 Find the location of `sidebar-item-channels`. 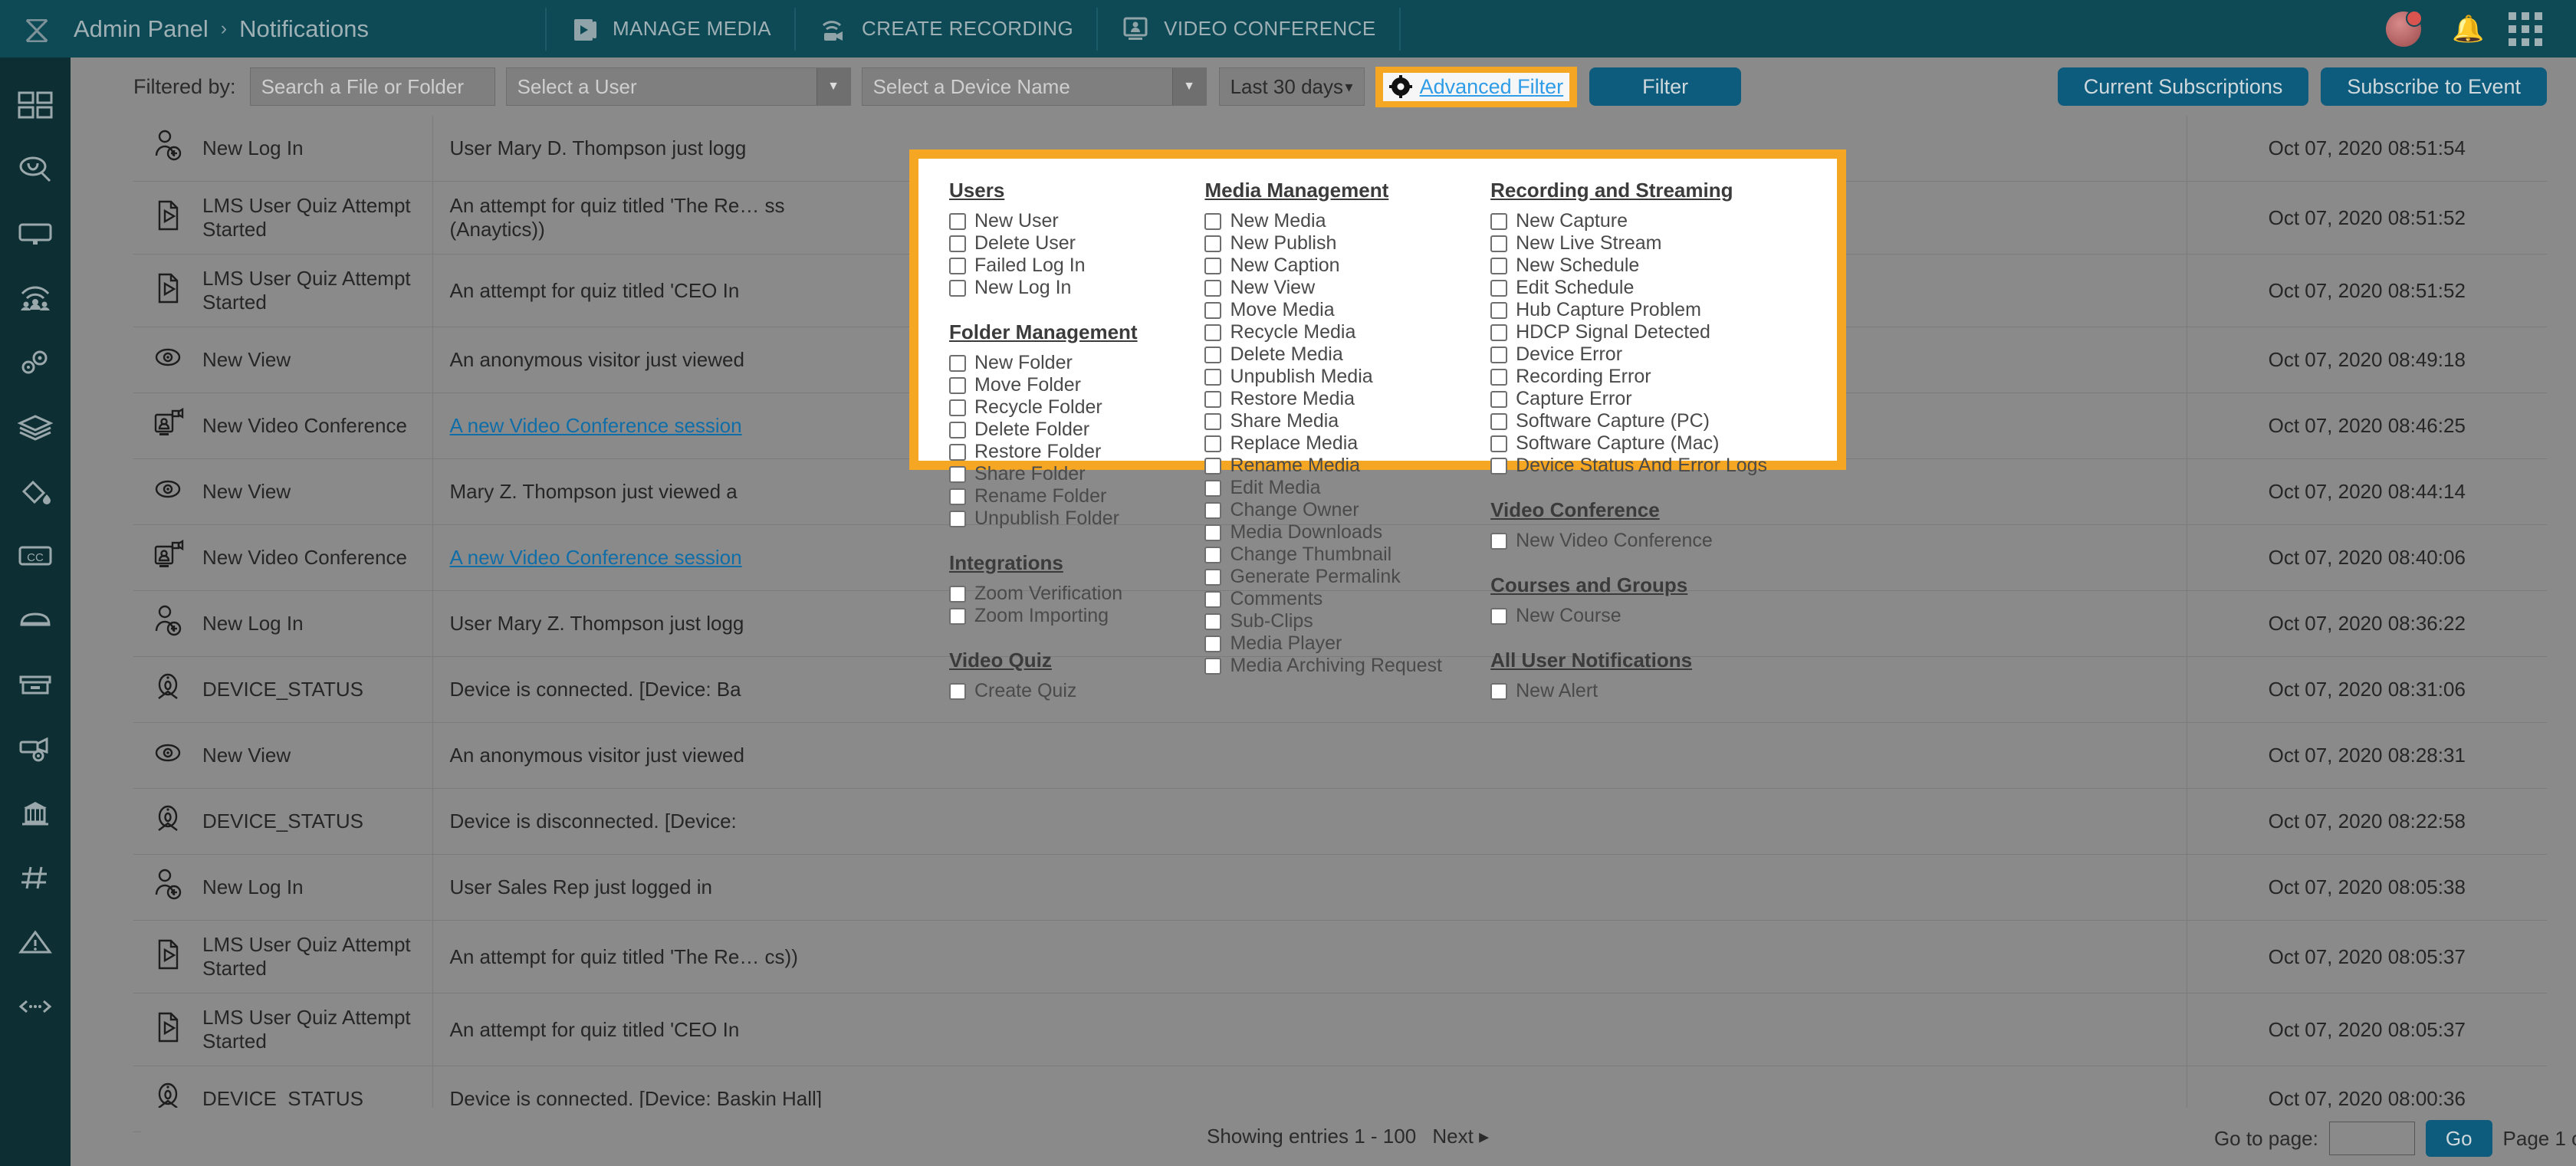

sidebar-item-channels is located at coordinates (36, 878).